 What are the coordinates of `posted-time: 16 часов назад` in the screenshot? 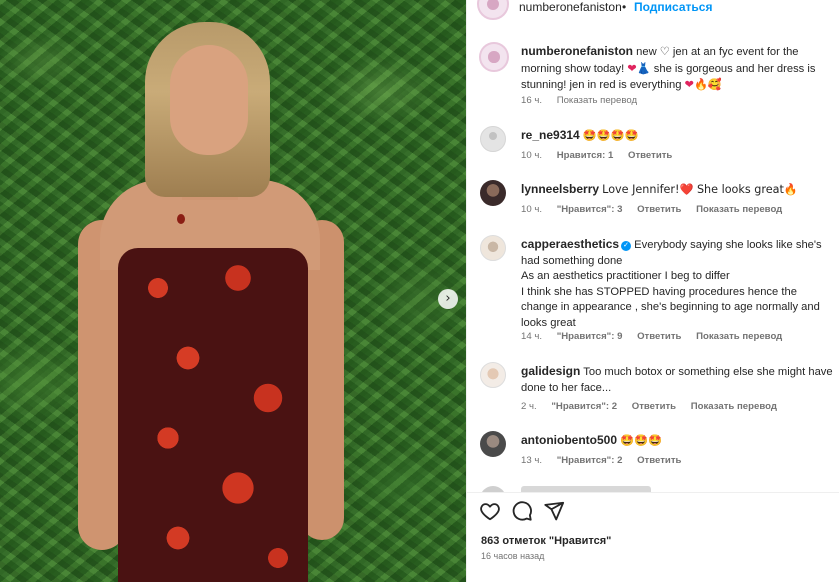 It's located at (513, 556).